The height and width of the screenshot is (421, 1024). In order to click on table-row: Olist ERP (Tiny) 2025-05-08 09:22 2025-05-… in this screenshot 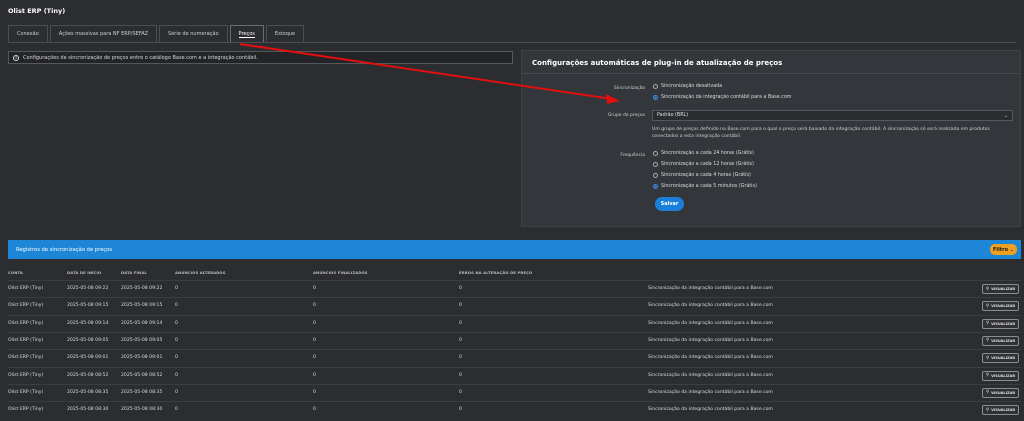, I will do `click(514, 288)`.